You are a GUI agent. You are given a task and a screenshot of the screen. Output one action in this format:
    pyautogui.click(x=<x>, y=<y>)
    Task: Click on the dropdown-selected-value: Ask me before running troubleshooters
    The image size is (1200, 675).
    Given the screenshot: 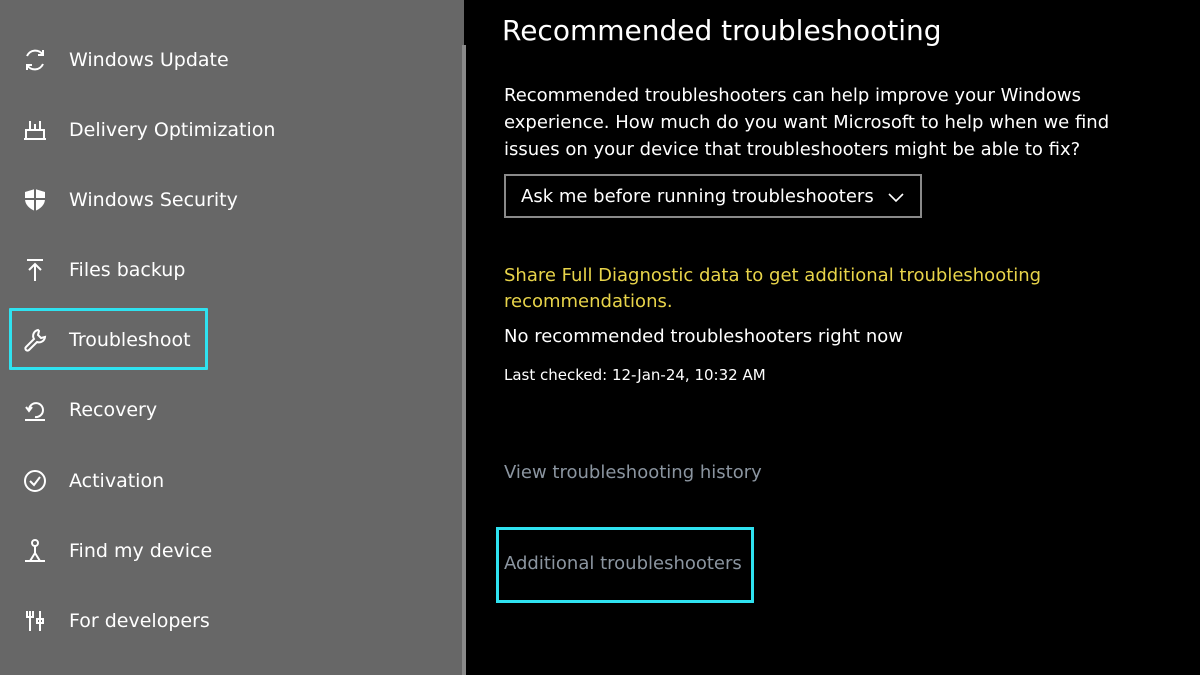 What is the action you would take?
    pyautogui.click(x=697, y=196)
    